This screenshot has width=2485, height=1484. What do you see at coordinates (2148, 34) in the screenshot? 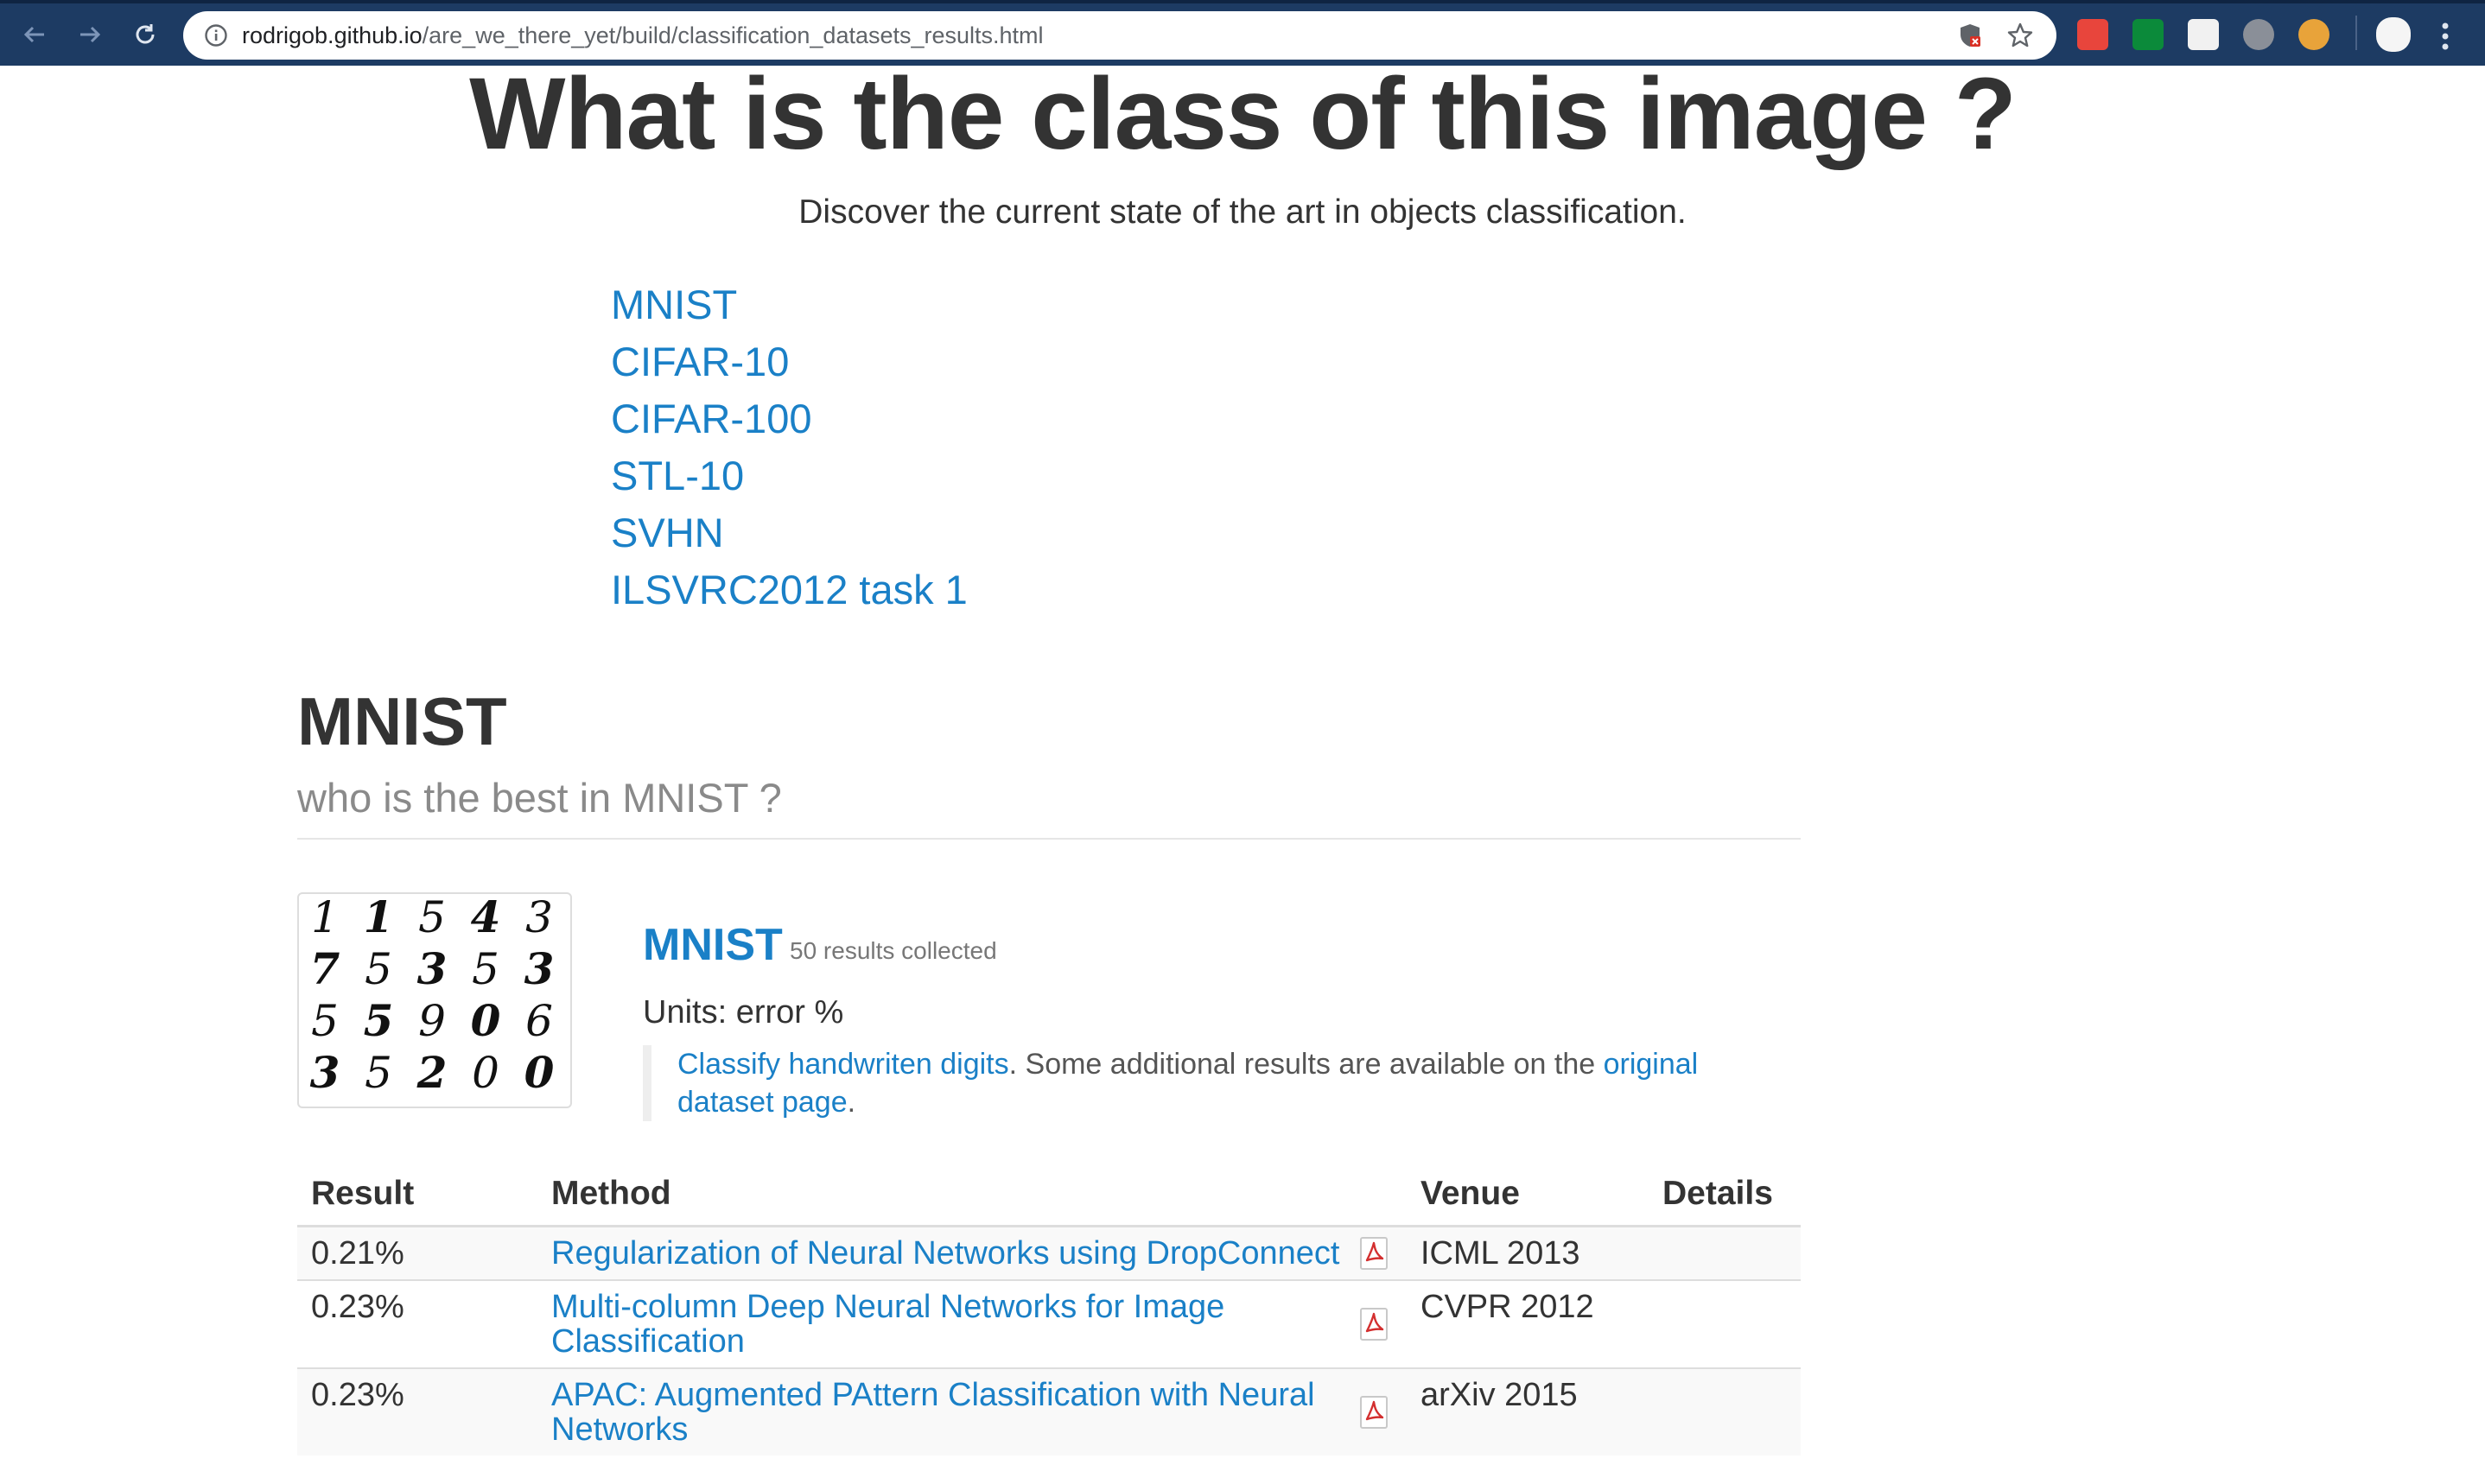
I see `extension-2-icon` at bounding box center [2148, 34].